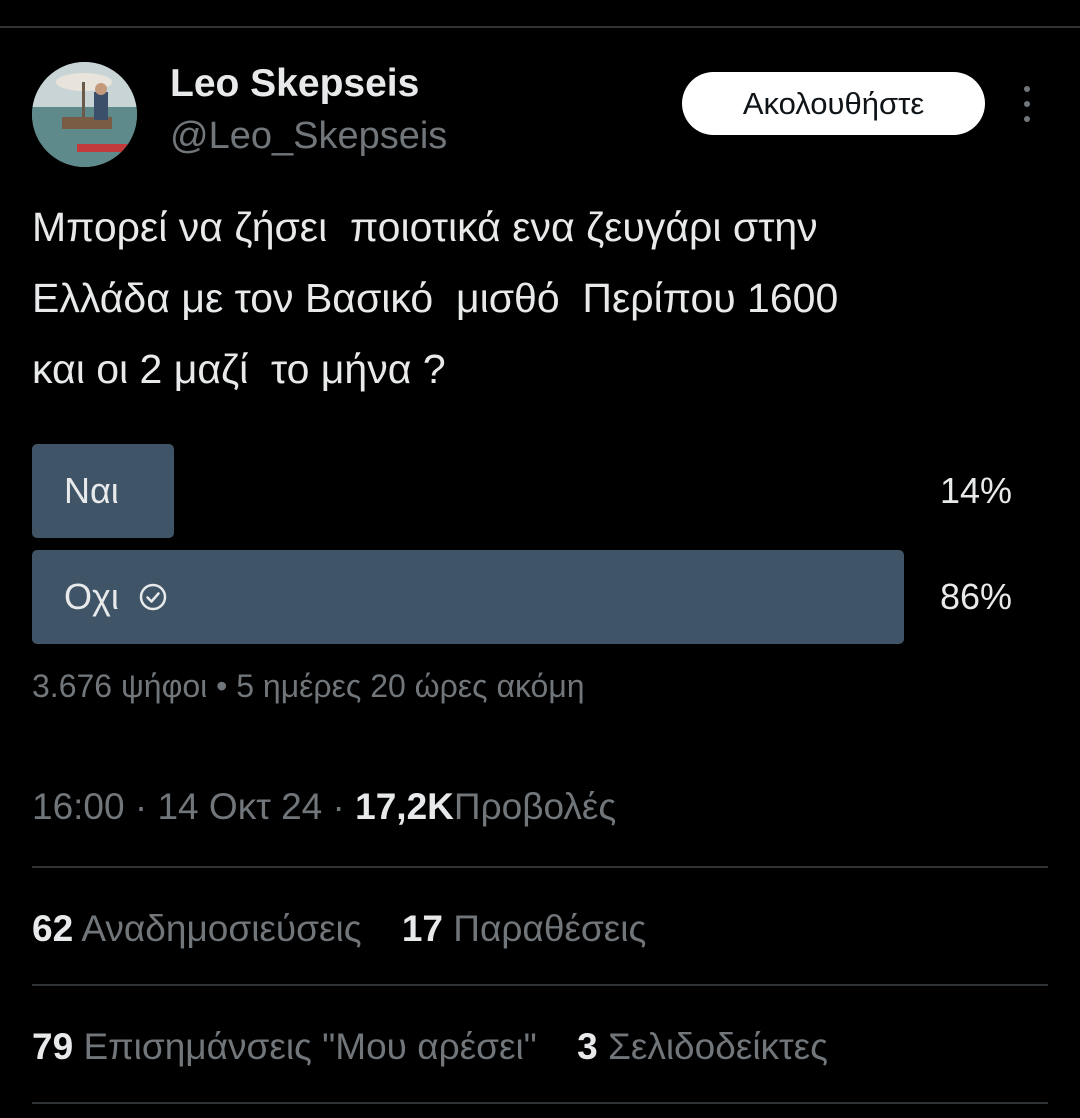  I want to click on avatar, so click(84, 114).